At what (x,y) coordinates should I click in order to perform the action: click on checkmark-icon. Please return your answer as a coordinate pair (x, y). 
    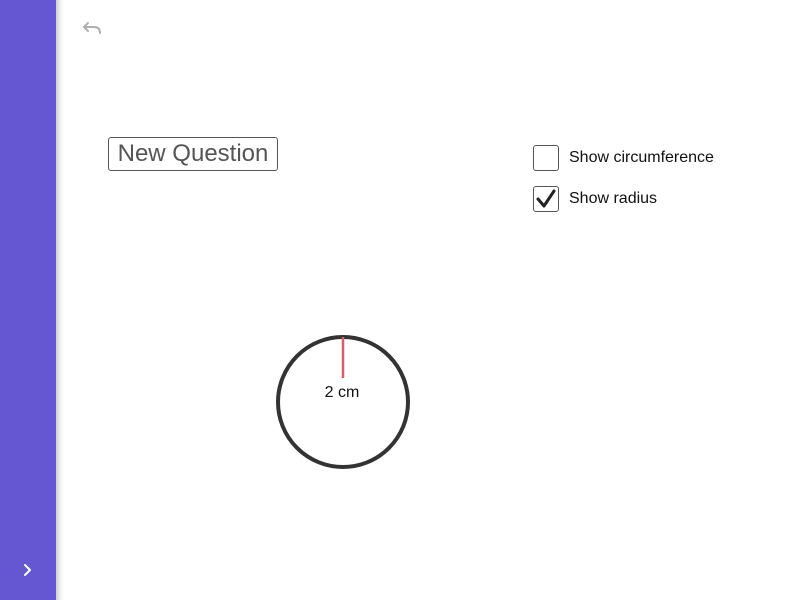
    Looking at the image, I should click on (546, 198).